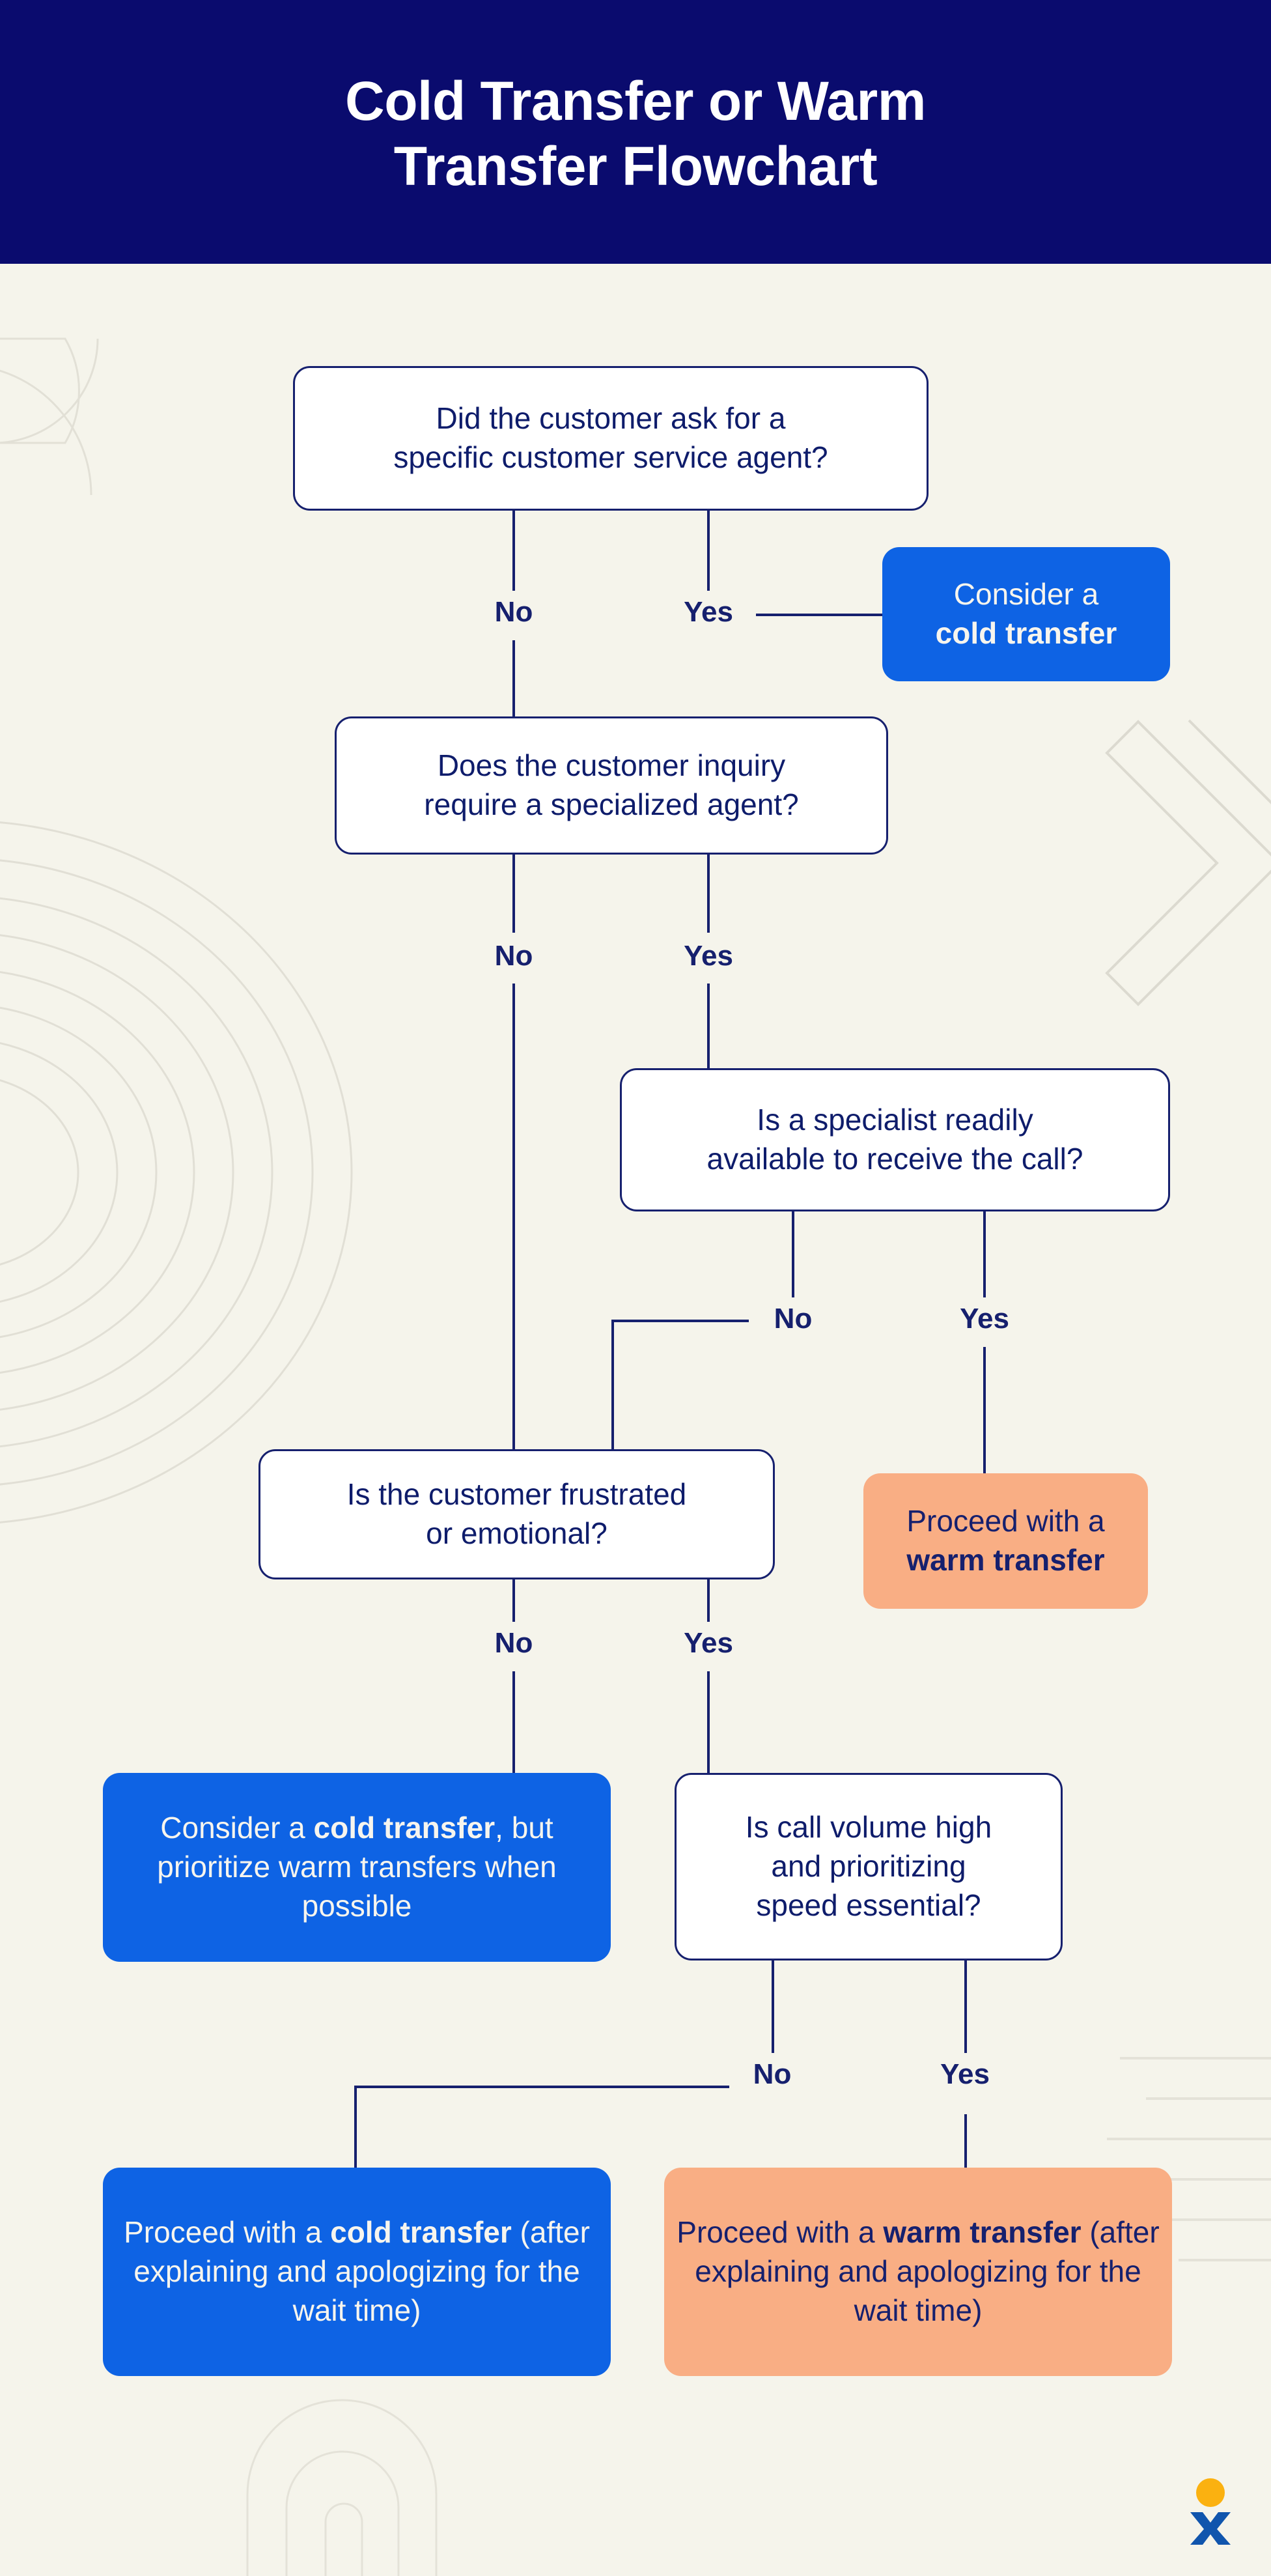 The width and height of the screenshot is (1271, 2576). I want to click on result-node-warm-transfer-1: Proceed with a warm transfer, so click(1005, 1541).